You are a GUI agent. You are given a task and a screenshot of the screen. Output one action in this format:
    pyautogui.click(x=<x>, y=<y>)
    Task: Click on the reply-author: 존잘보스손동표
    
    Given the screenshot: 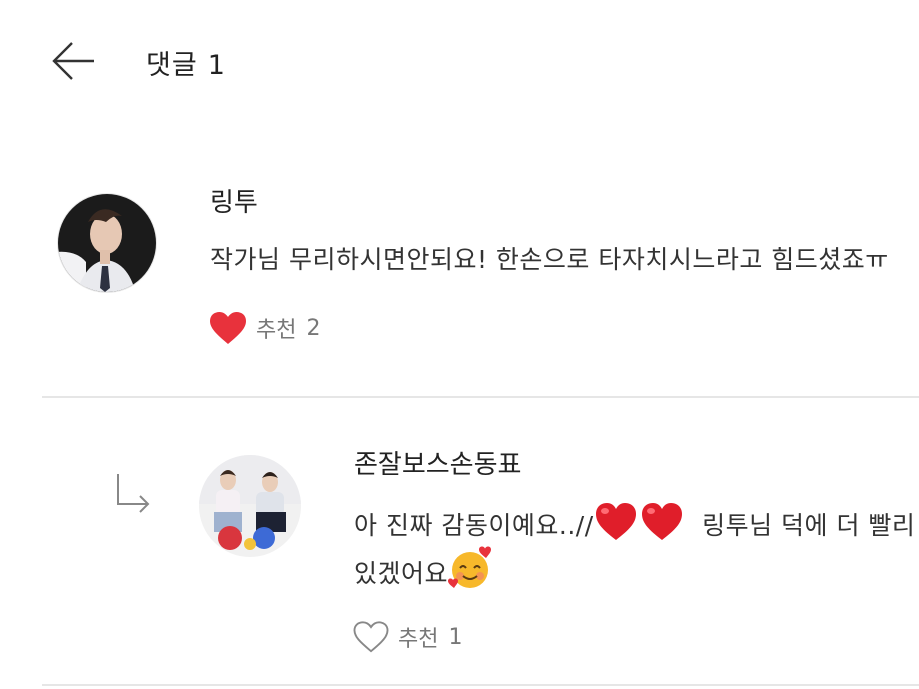 What is the action you would take?
    pyautogui.click(x=437, y=462)
    